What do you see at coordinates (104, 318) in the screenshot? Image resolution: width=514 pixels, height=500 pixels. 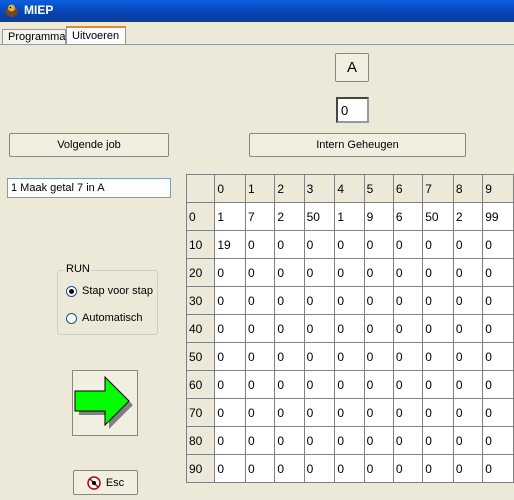 I see `radio-automatic: Automatisch` at bounding box center [104, 318].